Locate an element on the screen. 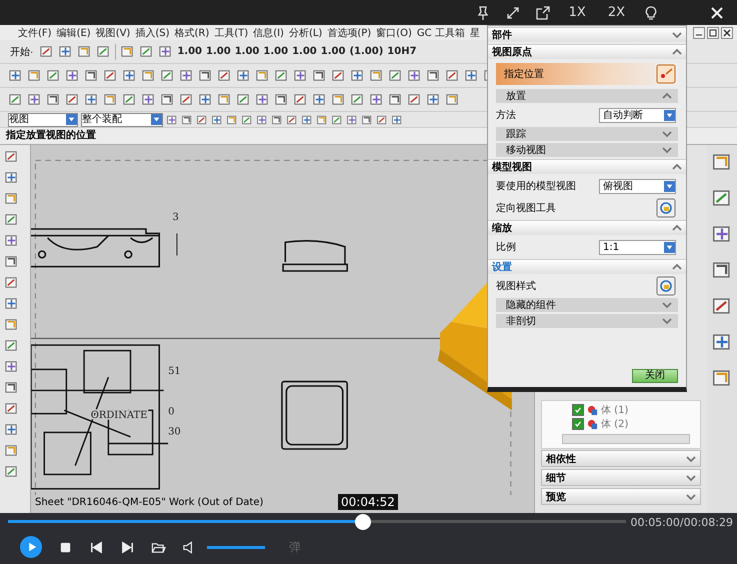 This screenshot has height=564, width=737. group-header: 非剖切 is located at coordinates (587, 321).